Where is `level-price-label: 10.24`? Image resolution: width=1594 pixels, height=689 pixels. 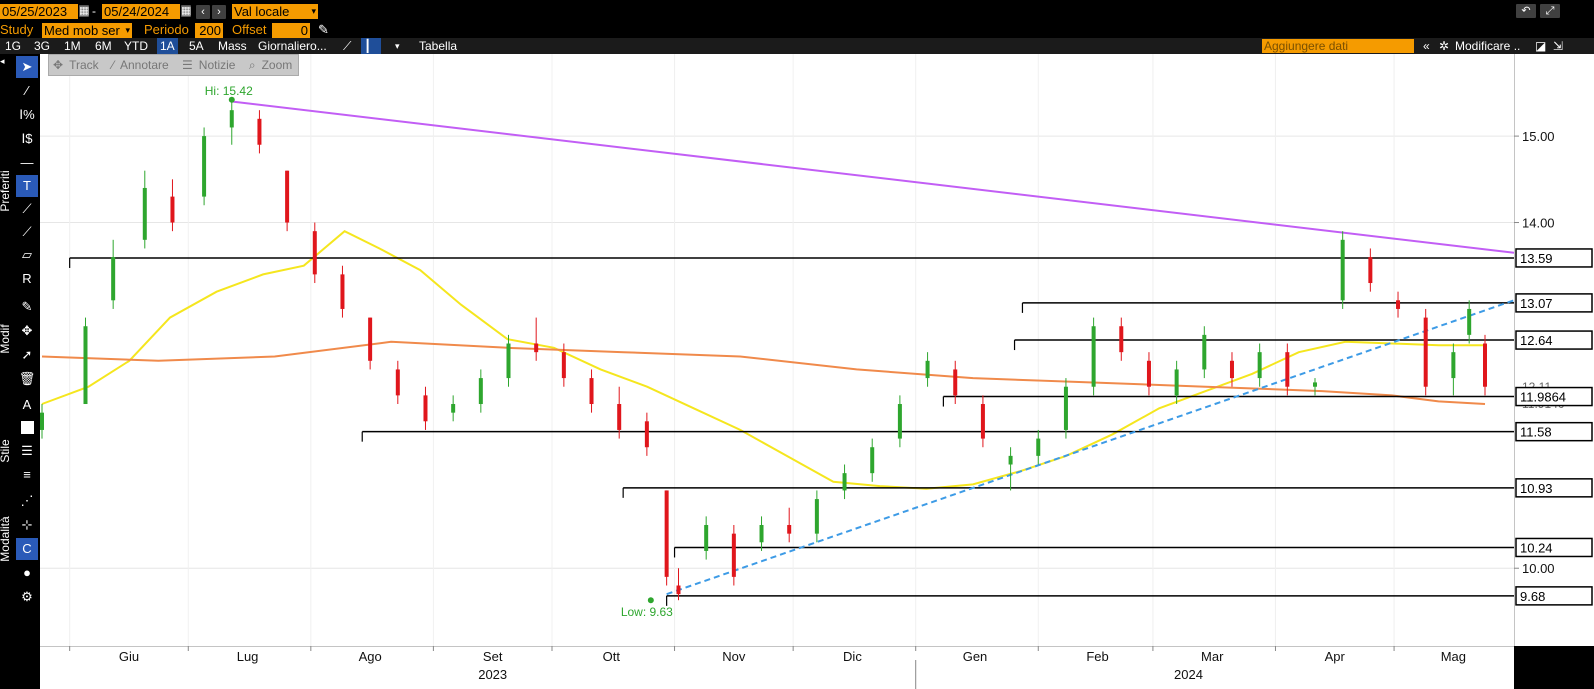
level-price-label: 10.24 is located at coordinates (1536, 547).